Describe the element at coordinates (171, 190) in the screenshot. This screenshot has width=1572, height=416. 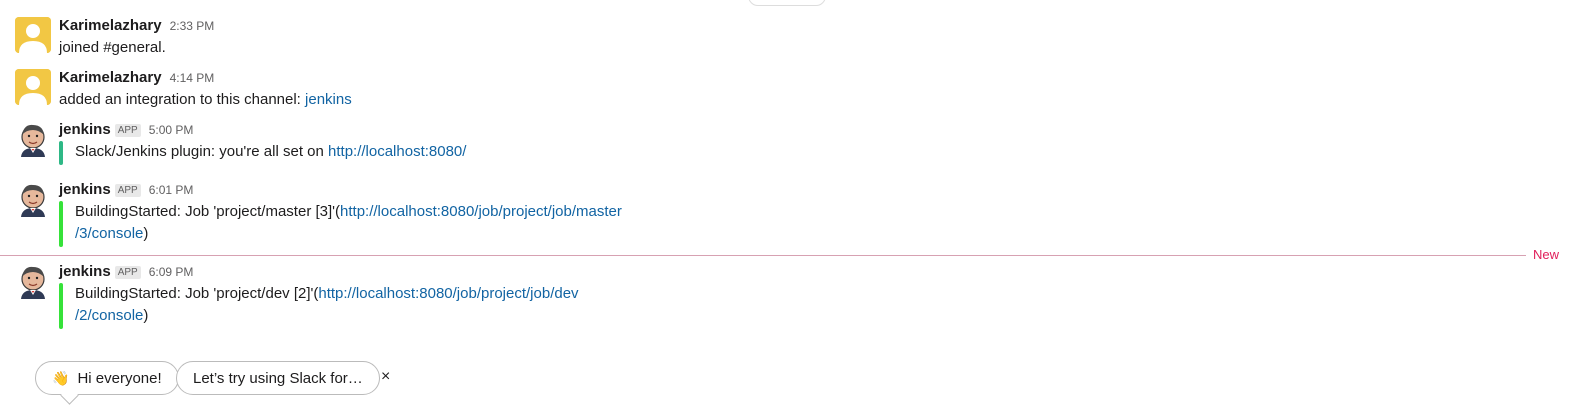
I see `timestamp: 6:01 PM` at that location.